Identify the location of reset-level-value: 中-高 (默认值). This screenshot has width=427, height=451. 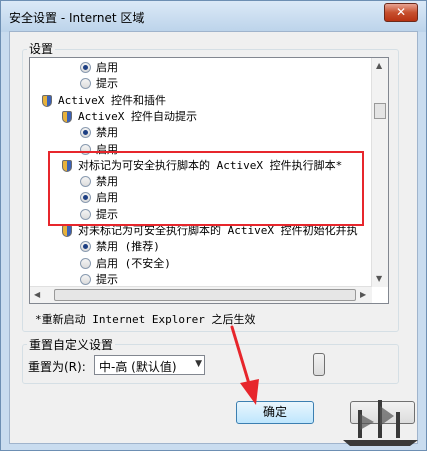
(138, 367).